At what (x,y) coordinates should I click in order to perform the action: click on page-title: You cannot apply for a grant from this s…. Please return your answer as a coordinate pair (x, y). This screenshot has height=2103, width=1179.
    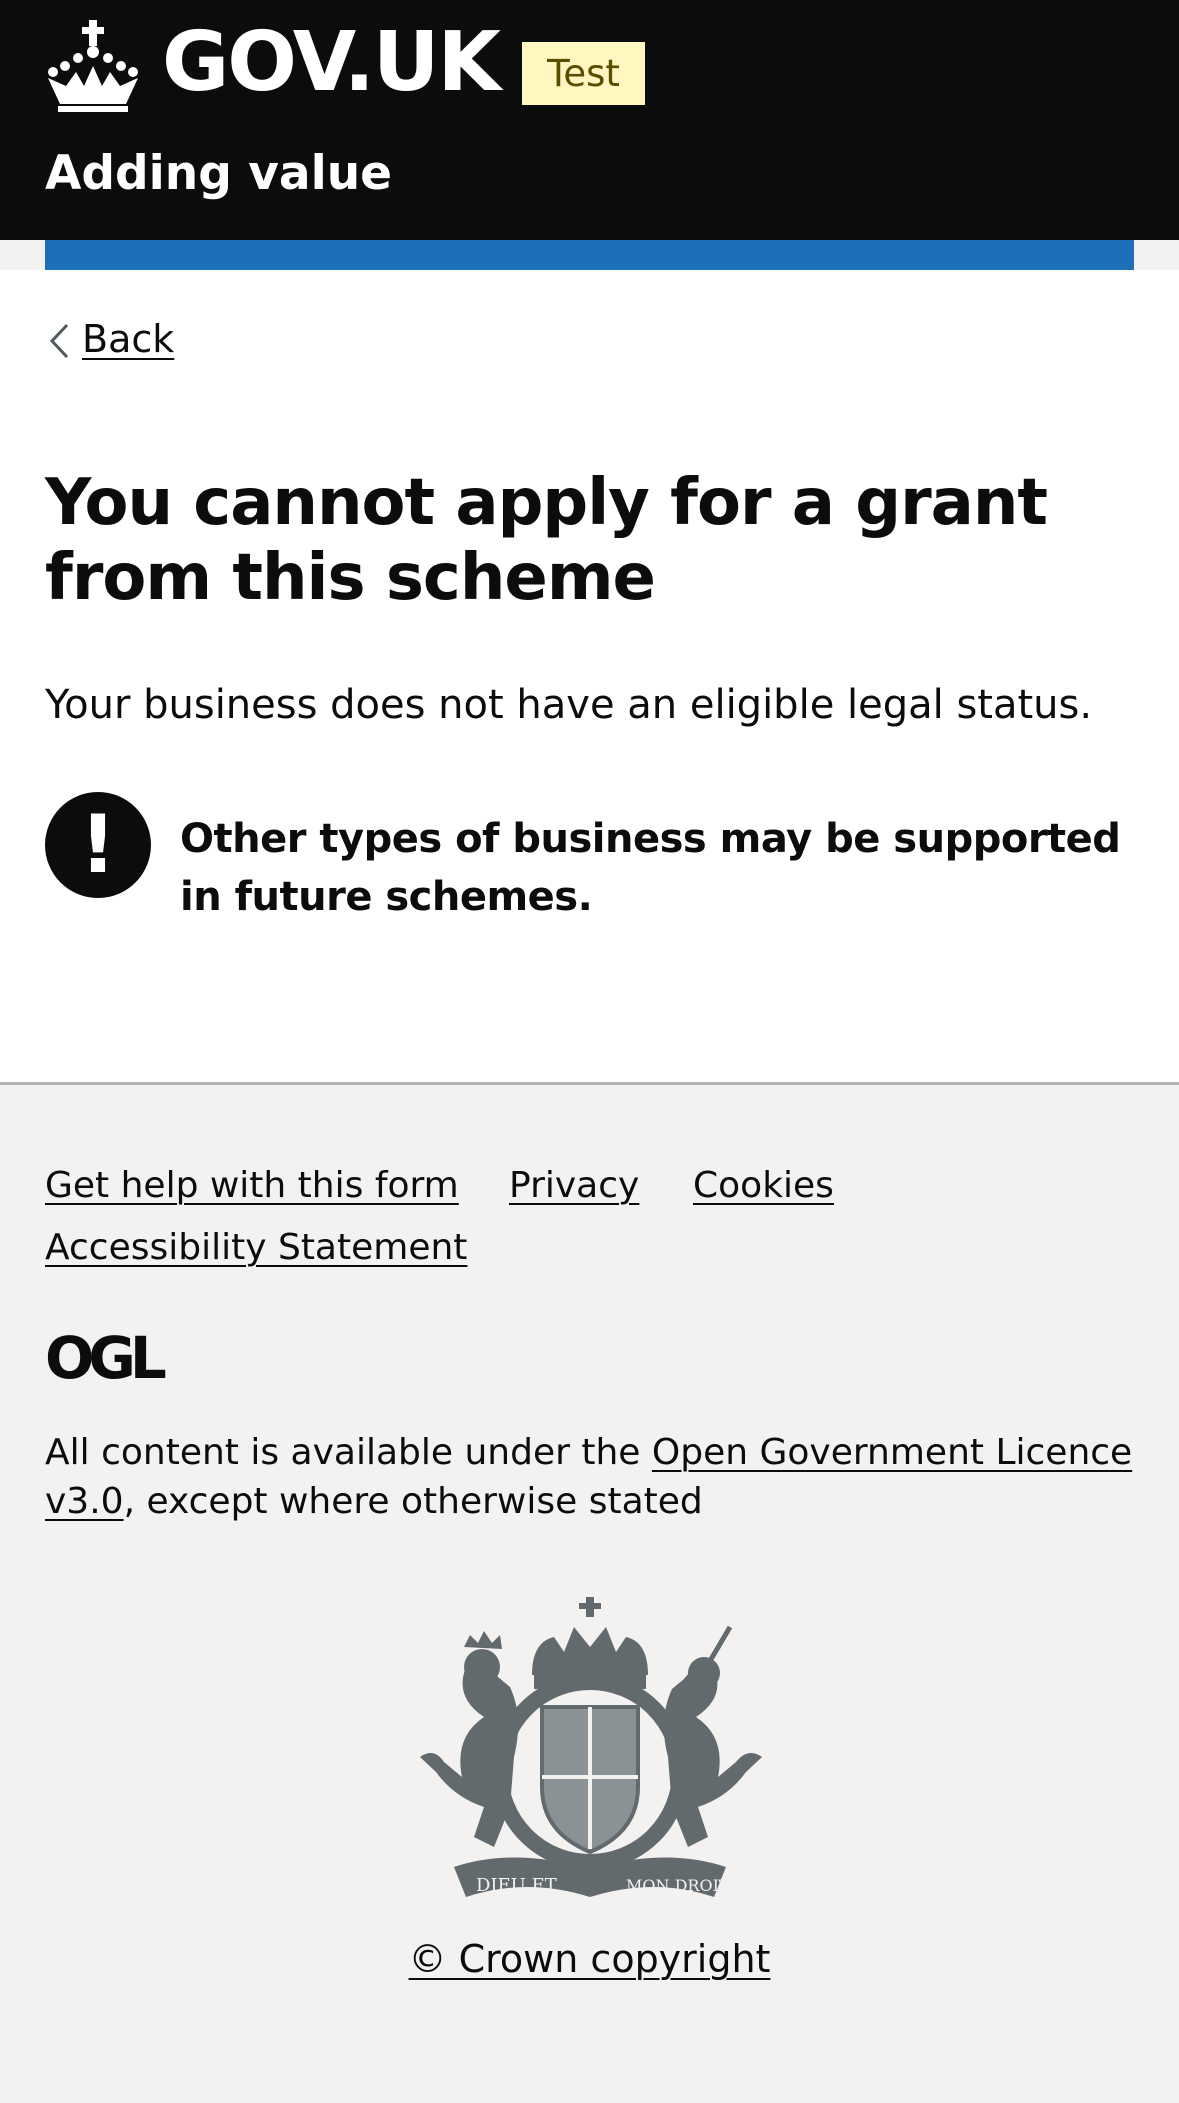
    Looking at the image, I should click on (546, 540).